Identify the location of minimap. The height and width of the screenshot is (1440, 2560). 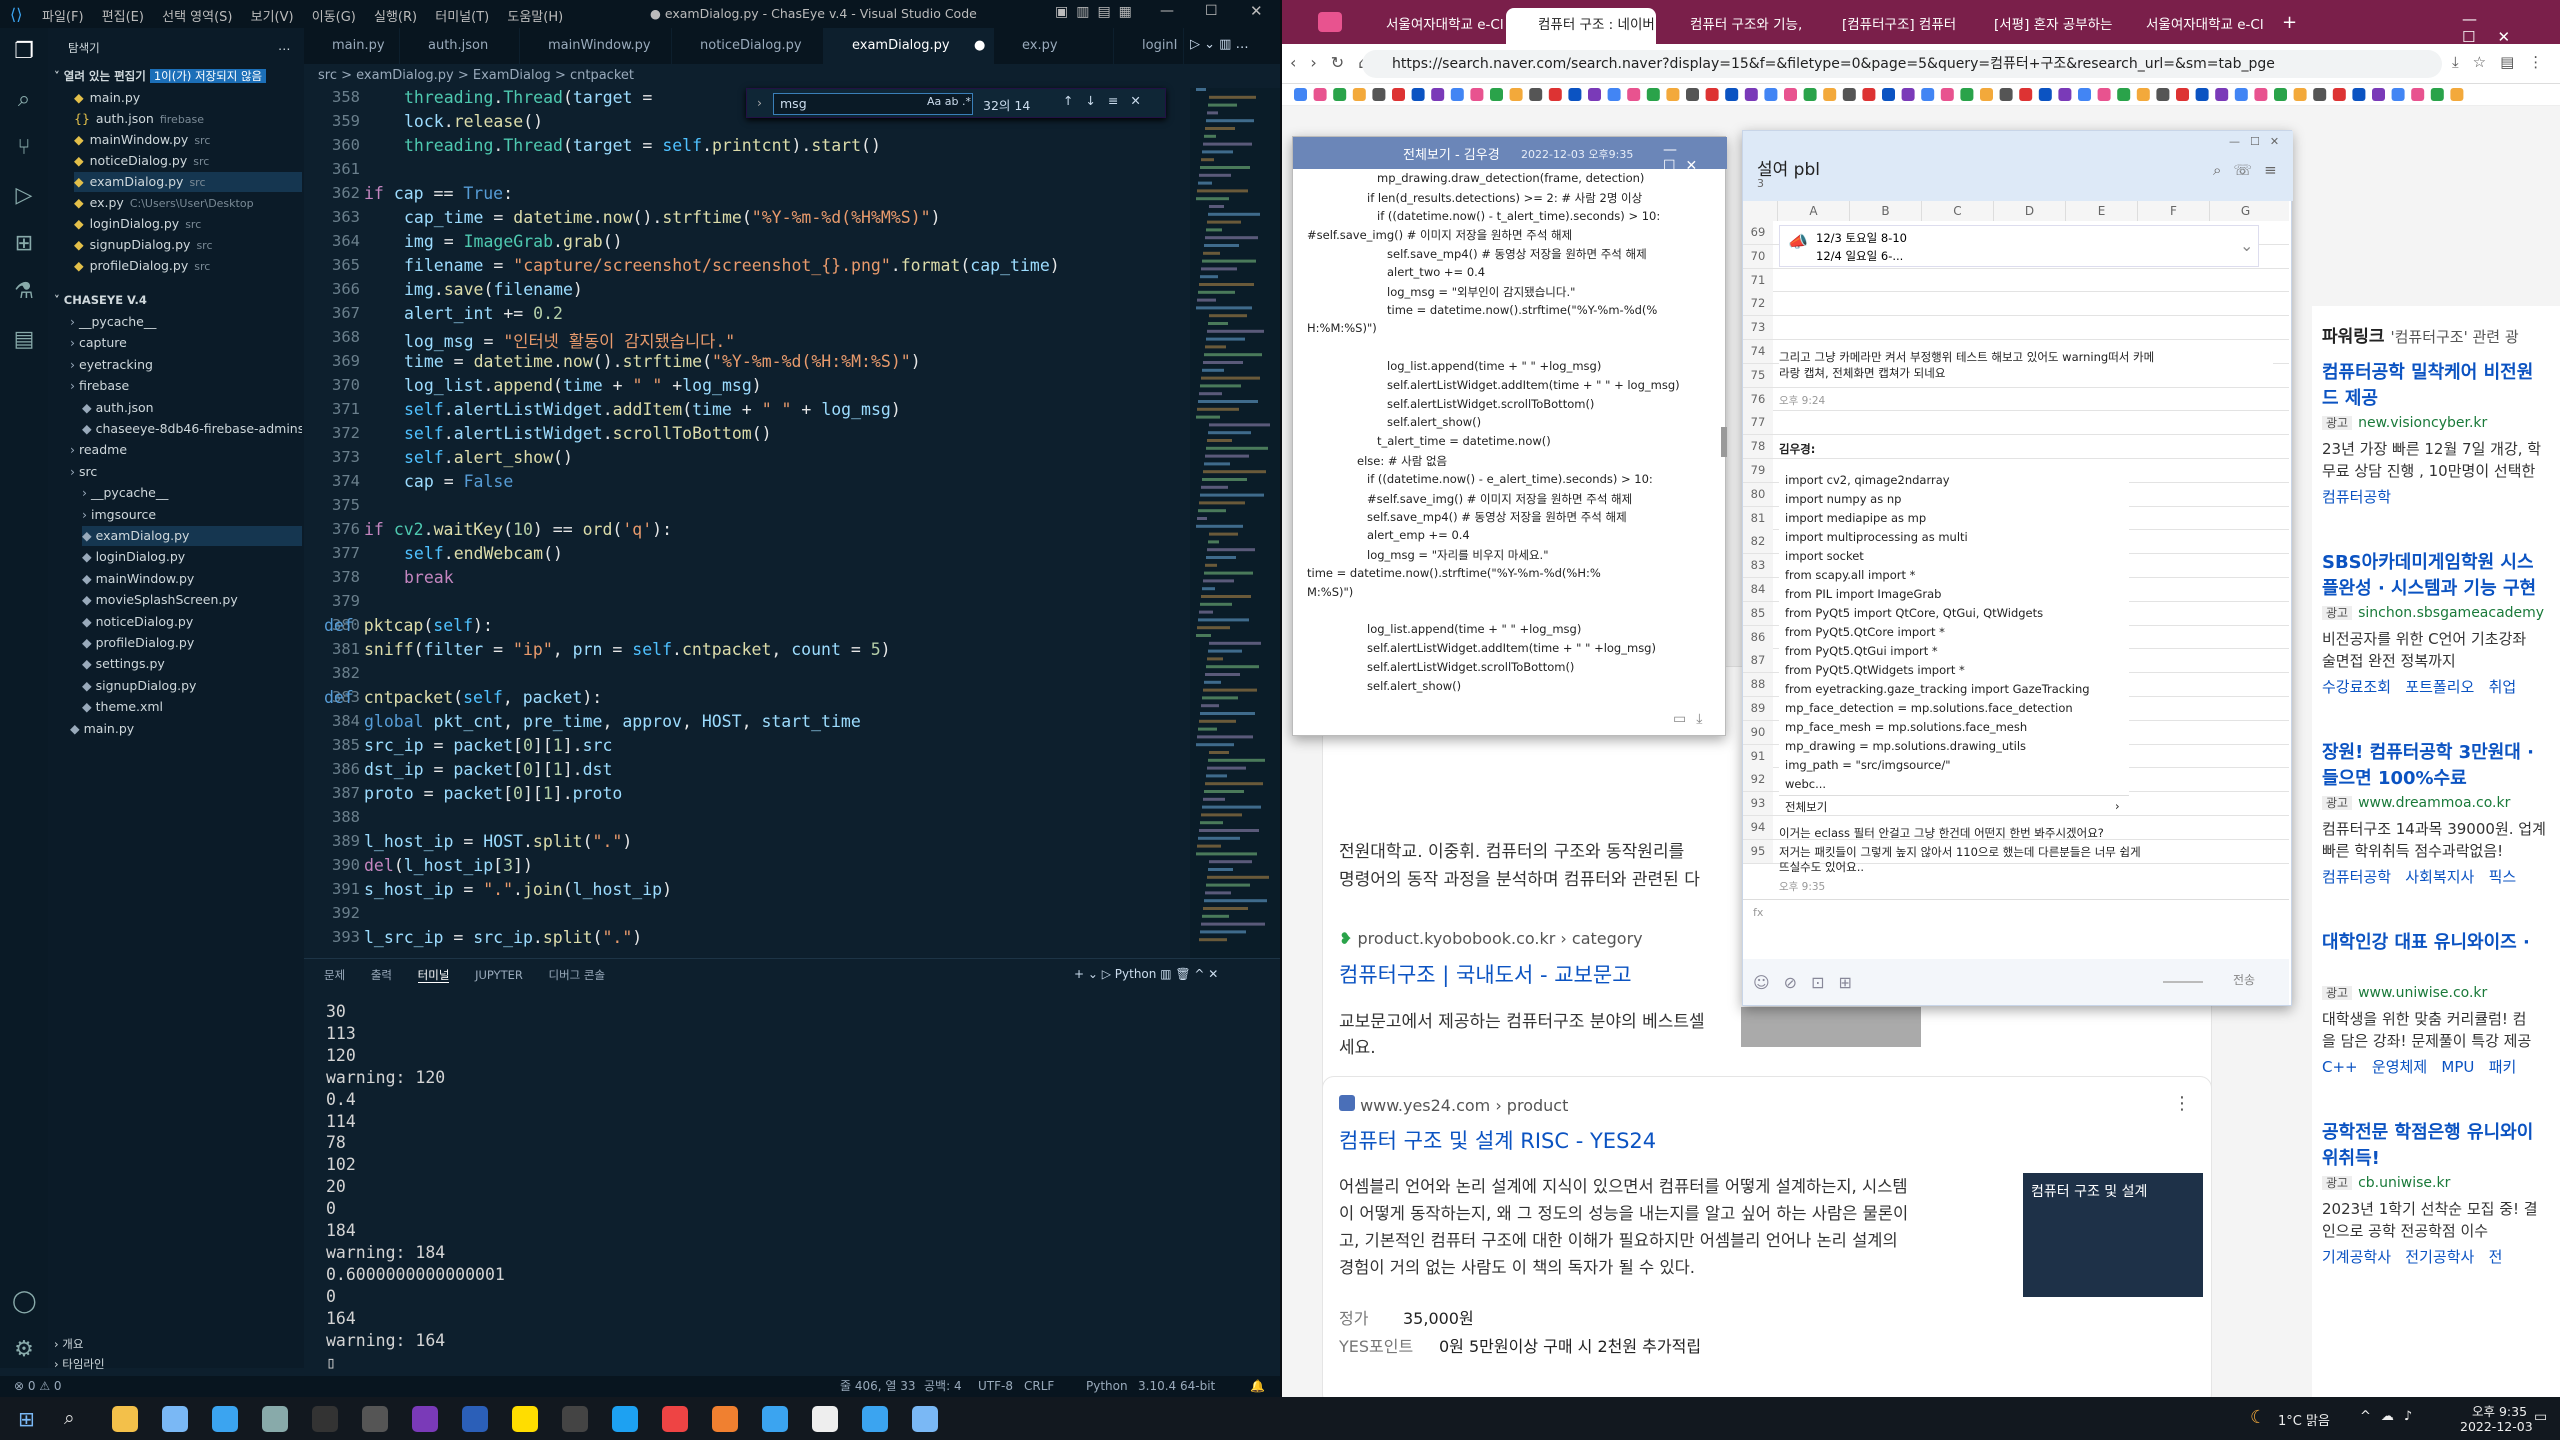
(1235, 523).